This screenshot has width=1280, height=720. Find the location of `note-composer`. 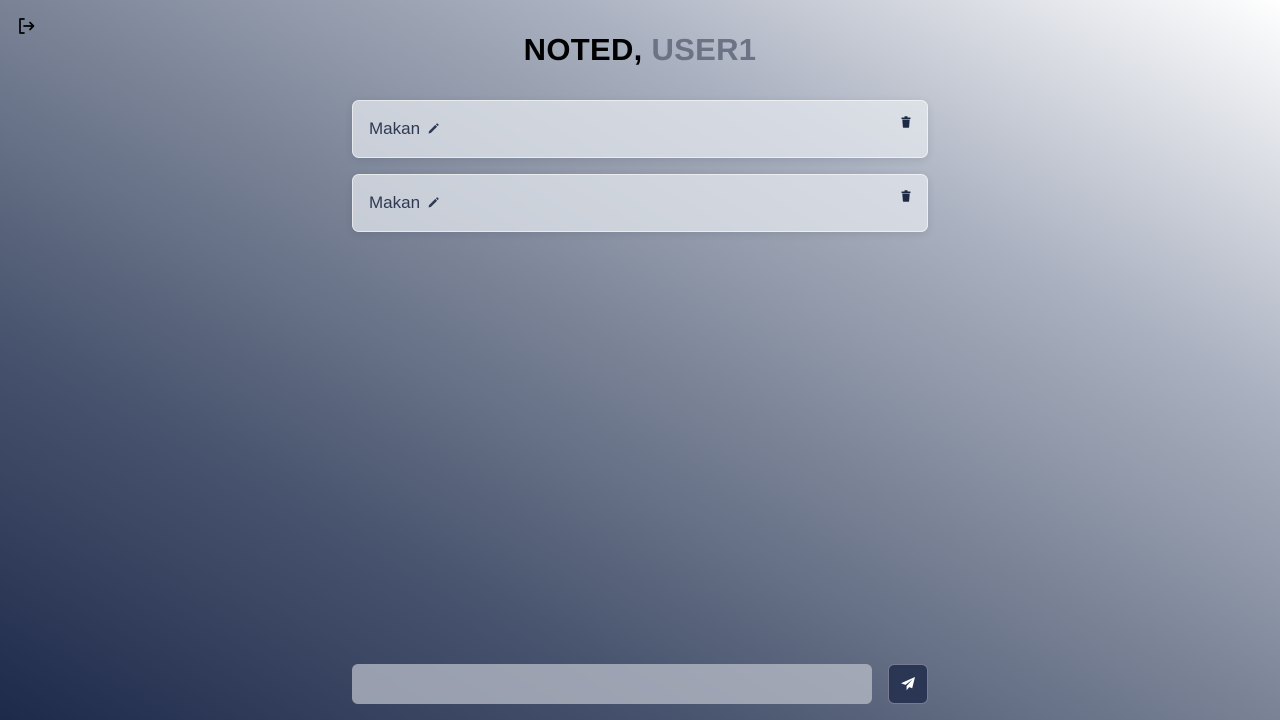

note-composer is located at coordinates (640, 684).